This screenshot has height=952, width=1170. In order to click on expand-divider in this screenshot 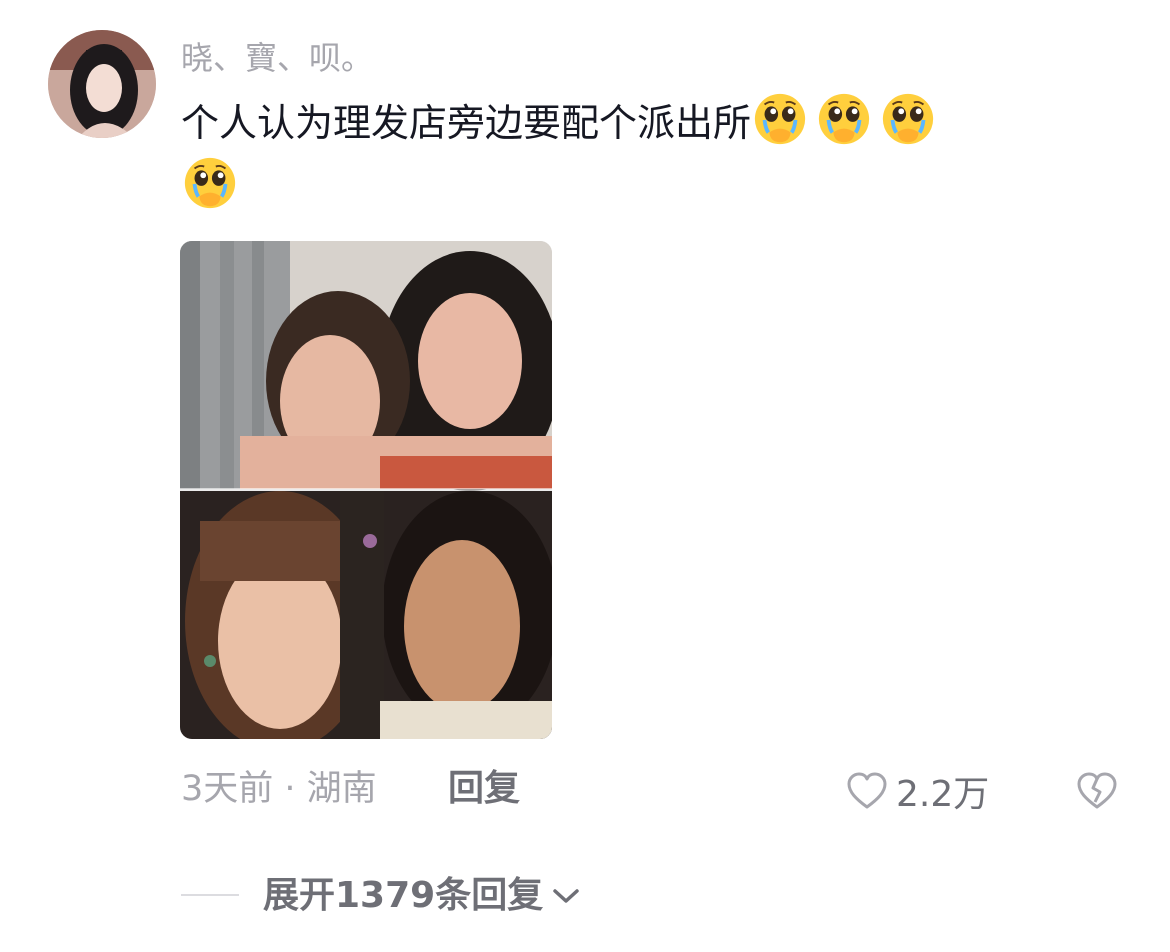, I will do `click(210, 895)`.